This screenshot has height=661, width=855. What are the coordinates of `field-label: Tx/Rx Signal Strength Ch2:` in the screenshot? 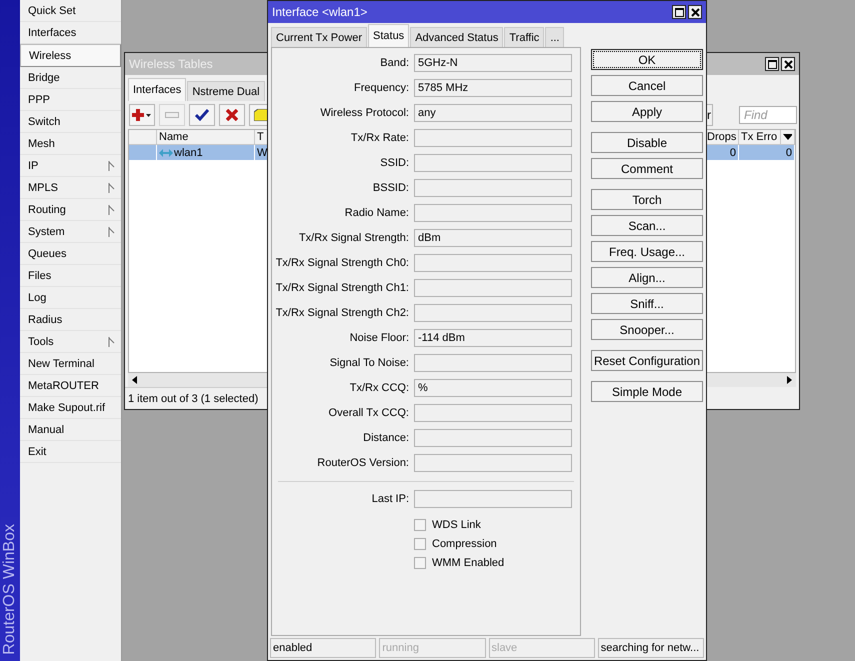 It's located at (342, 313).